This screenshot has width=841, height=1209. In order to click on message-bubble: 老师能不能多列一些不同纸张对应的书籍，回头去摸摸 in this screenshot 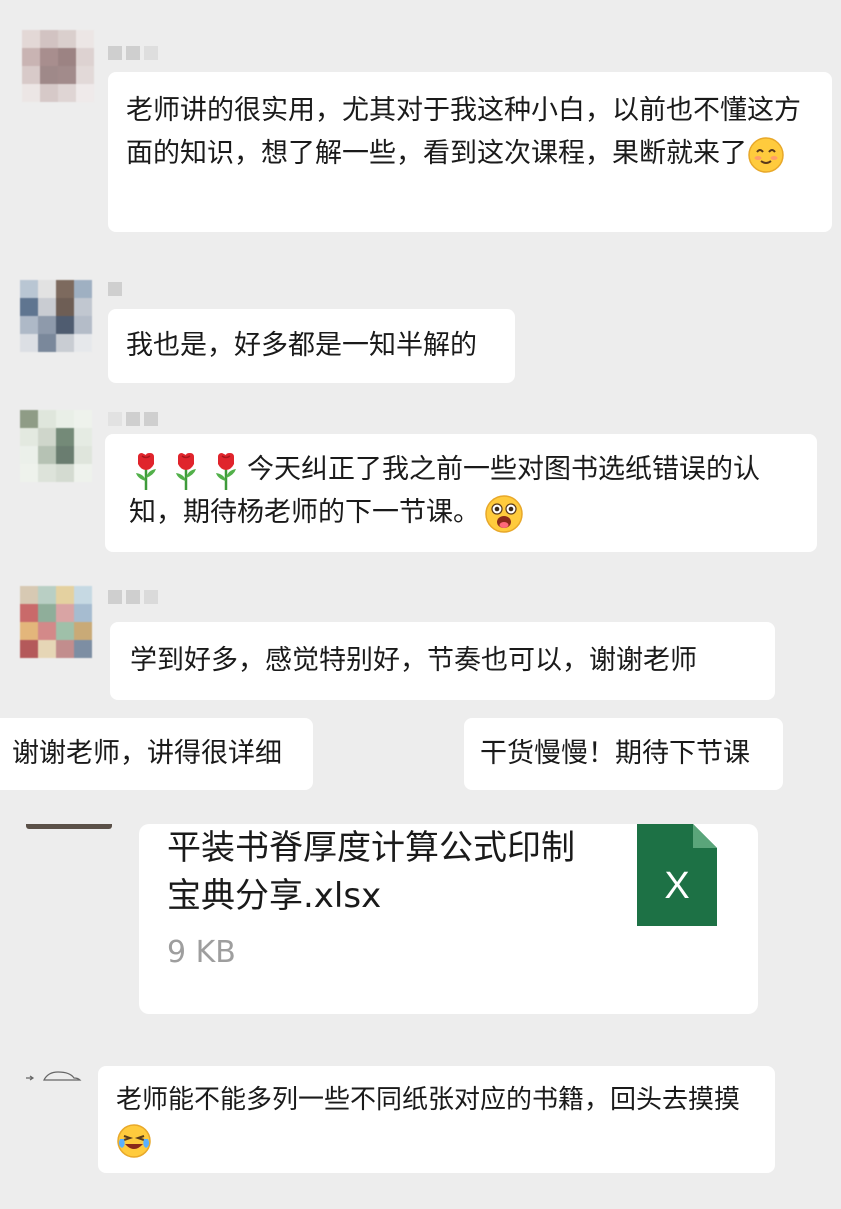, I will do `click(436, 1119)`.